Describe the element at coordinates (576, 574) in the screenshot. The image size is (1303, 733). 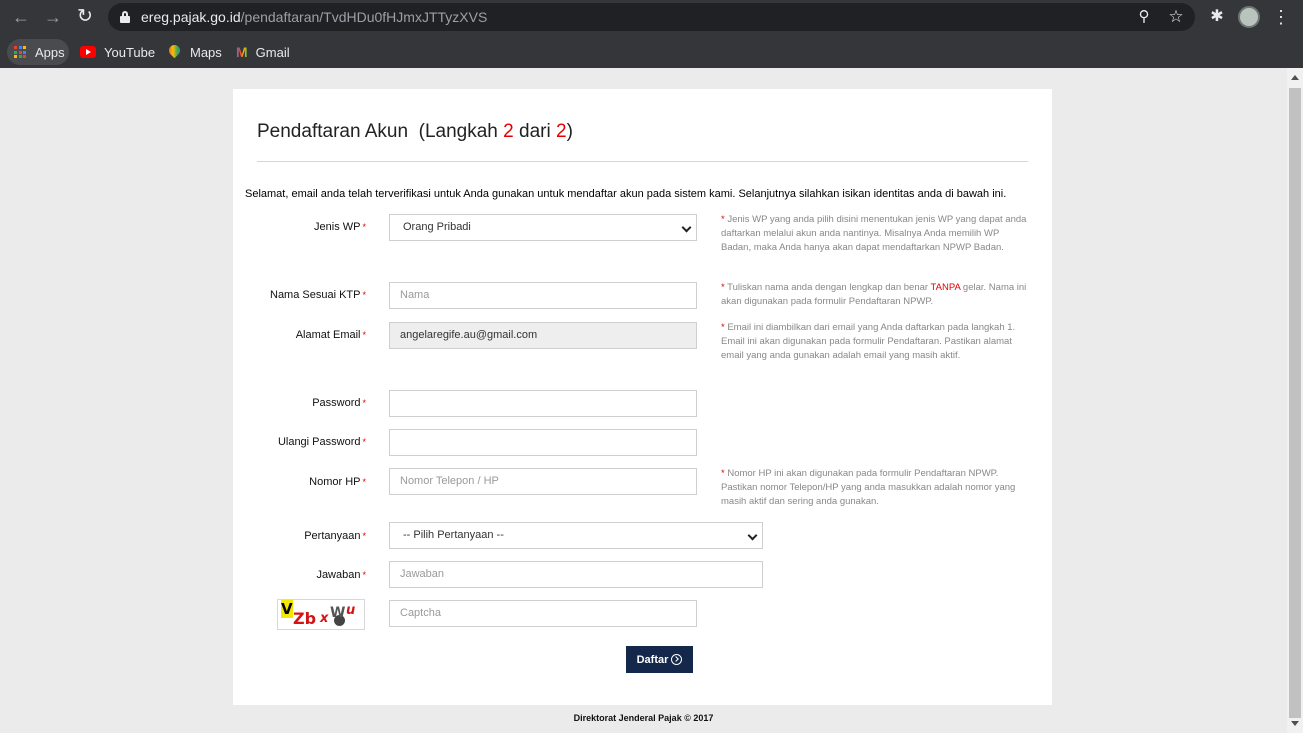
I see `jawaban-input: Jawaban` at that location.